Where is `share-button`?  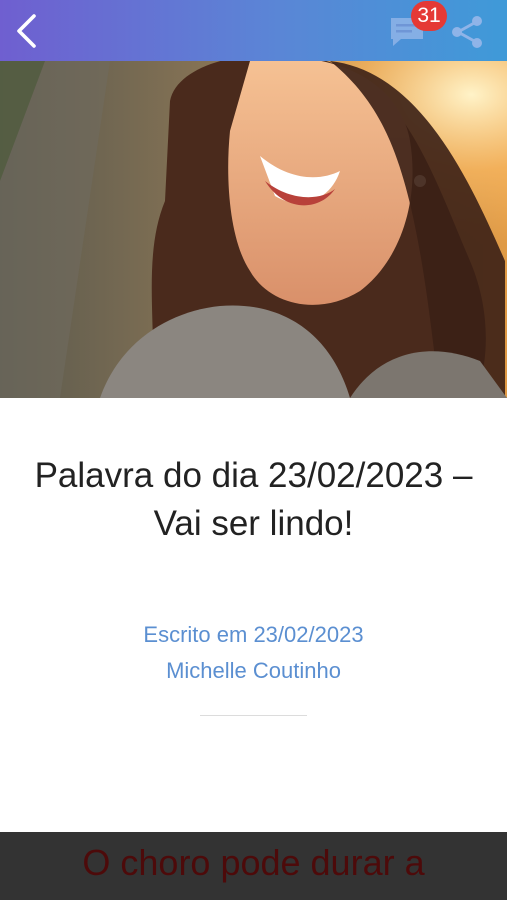 share-button is located at coordinates (467, 32).